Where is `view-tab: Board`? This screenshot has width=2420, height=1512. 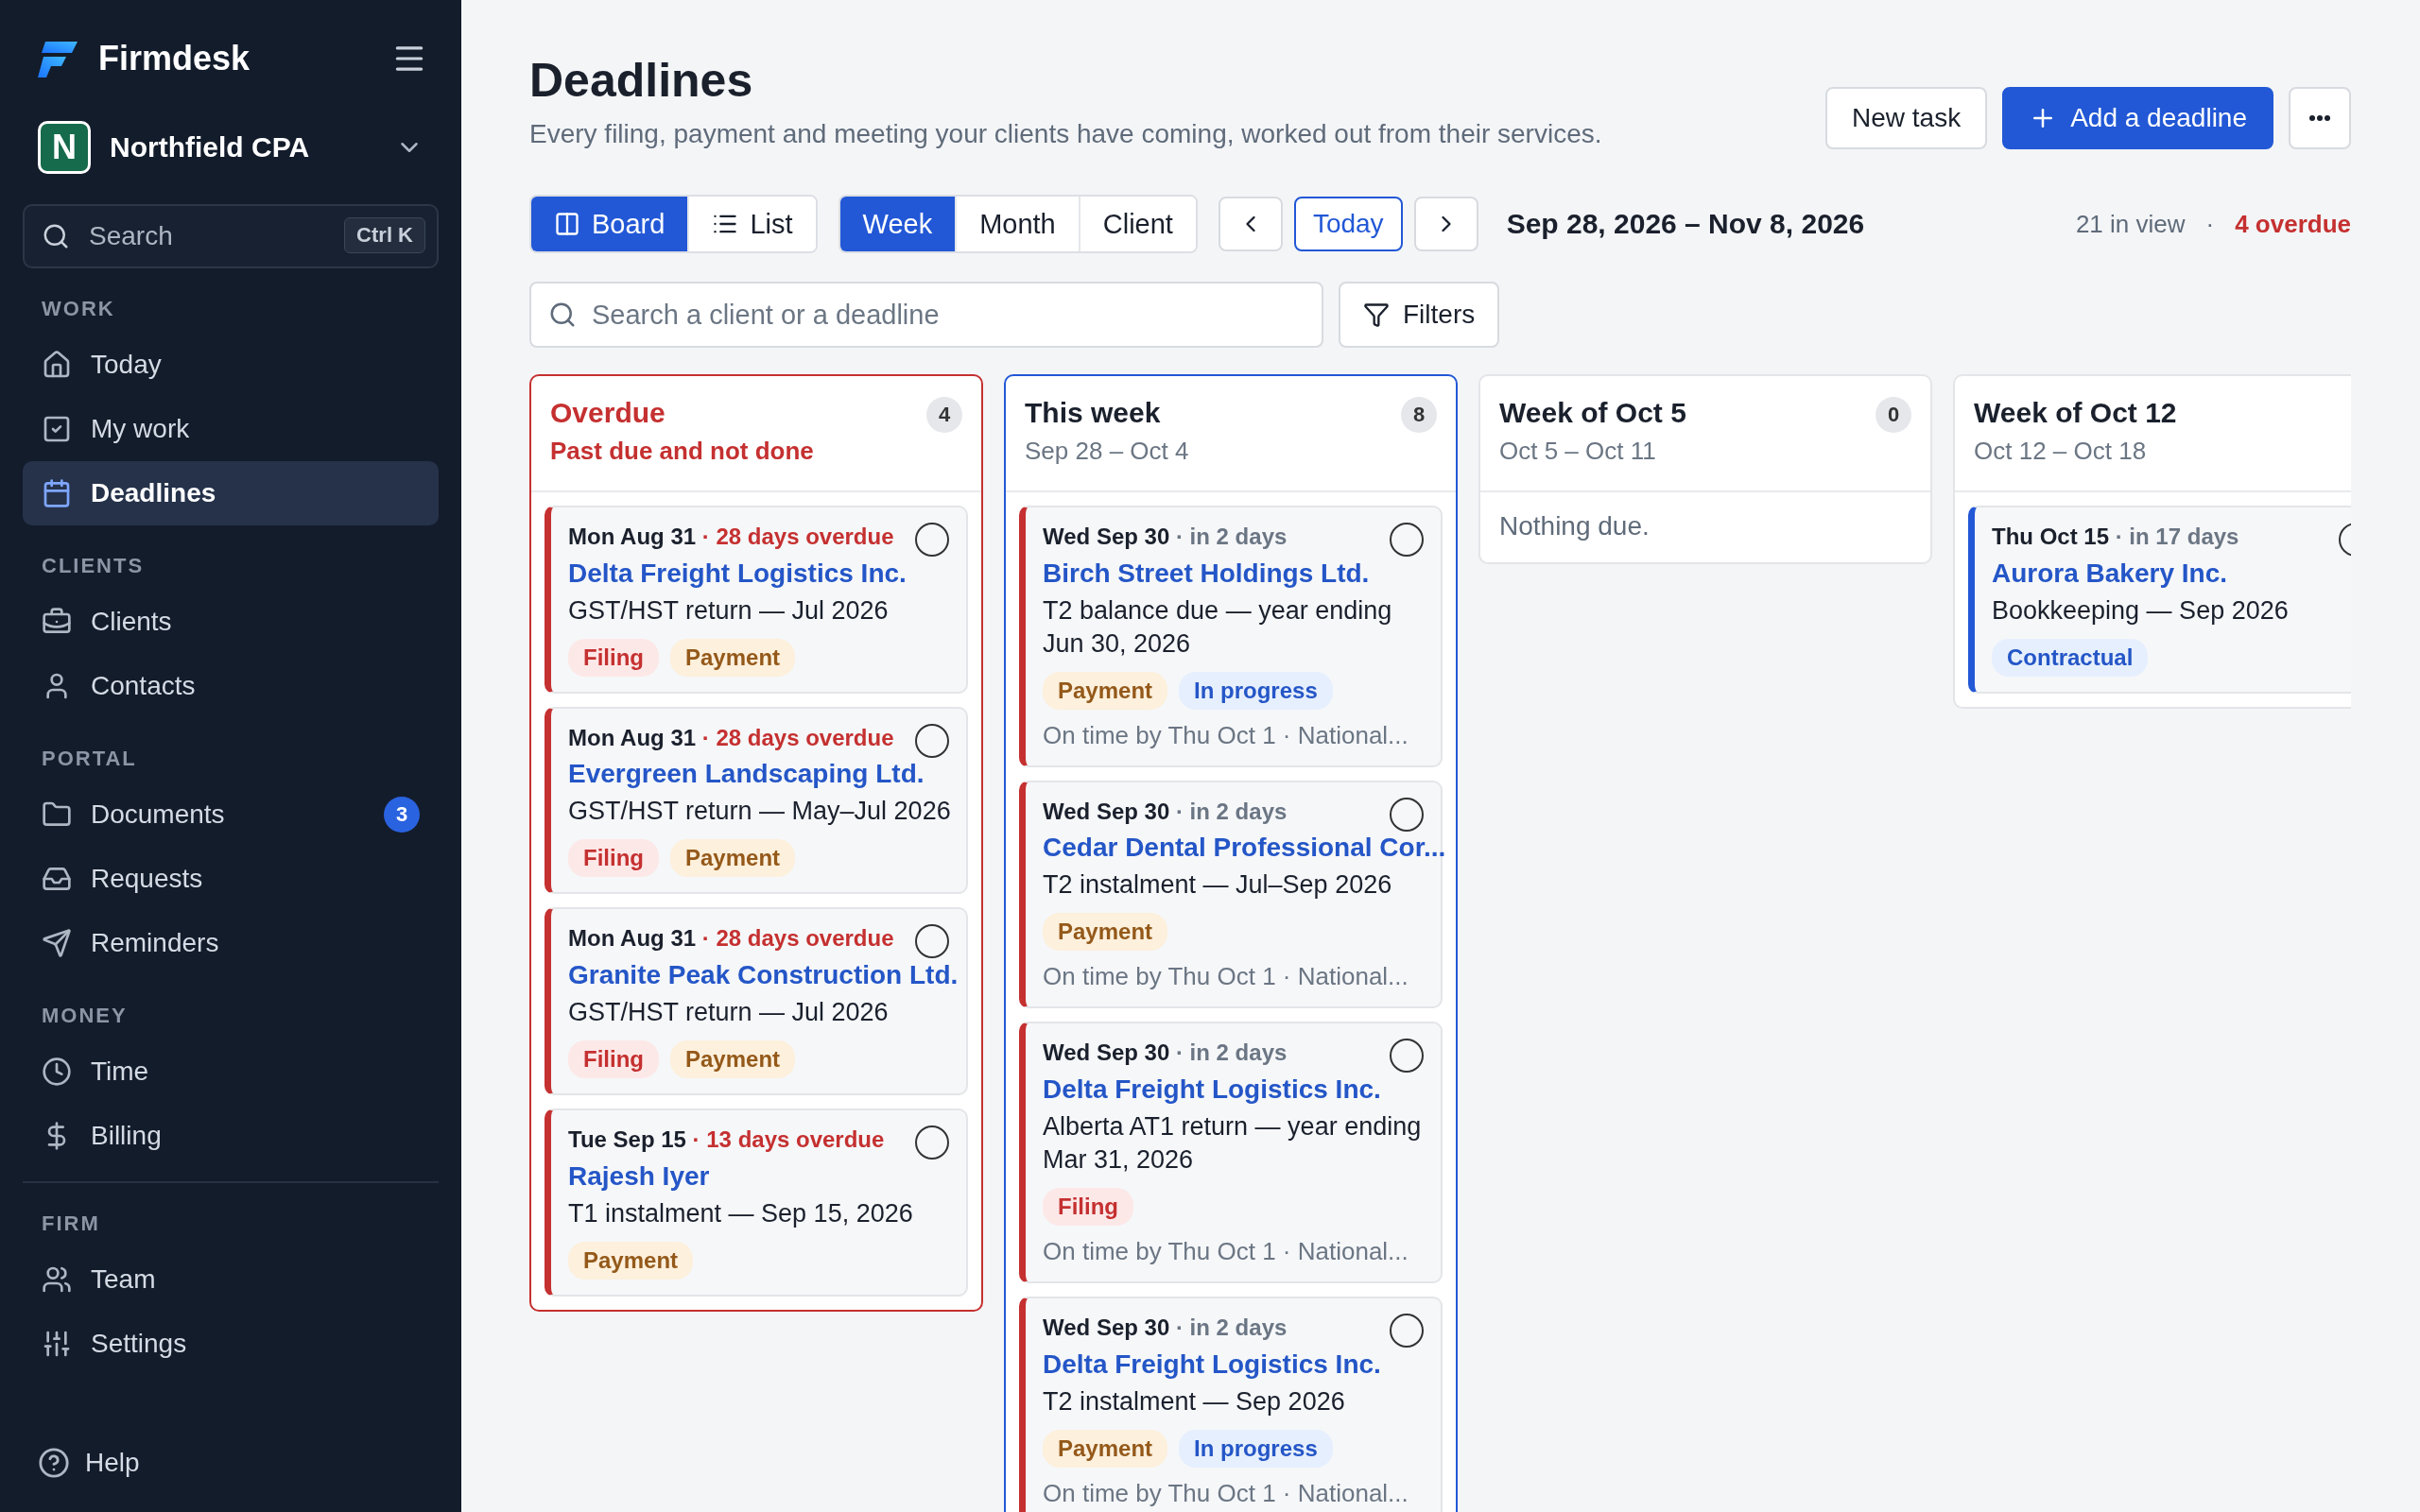
view-tab: Board is located at coordinates (610, 224).